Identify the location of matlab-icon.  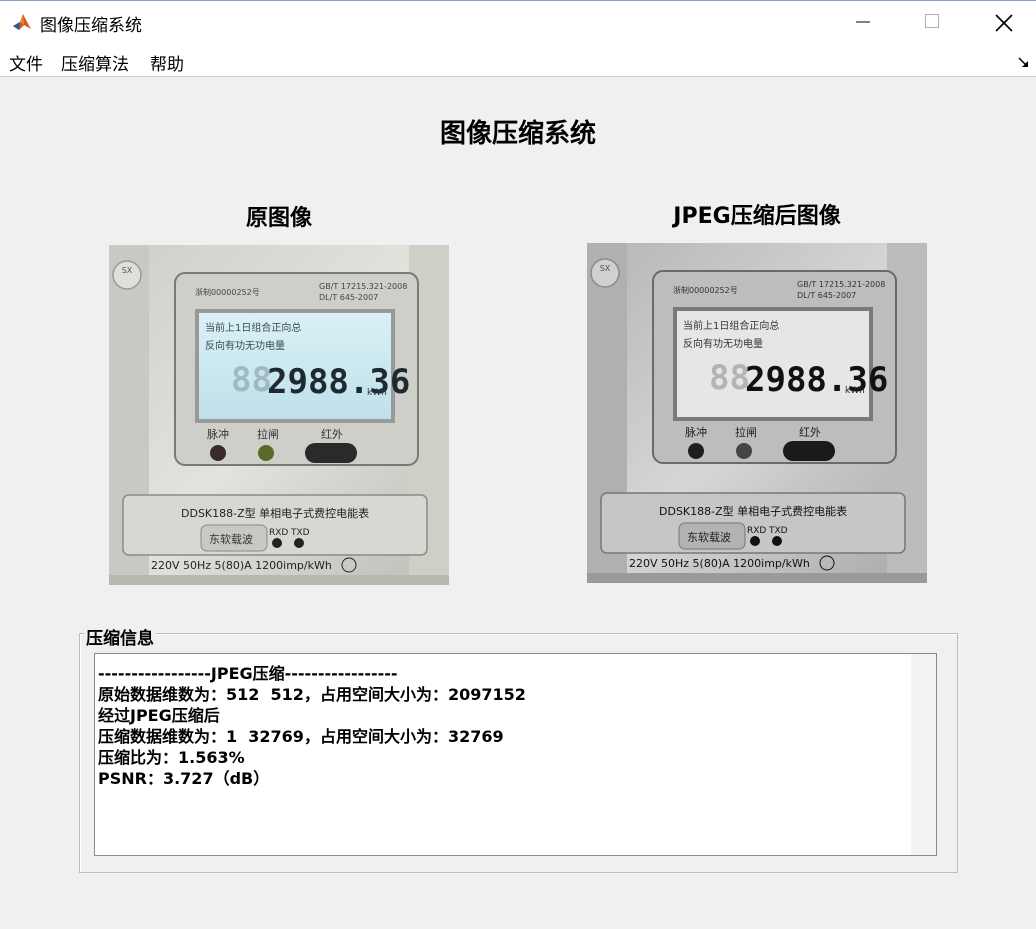
(22, 22).